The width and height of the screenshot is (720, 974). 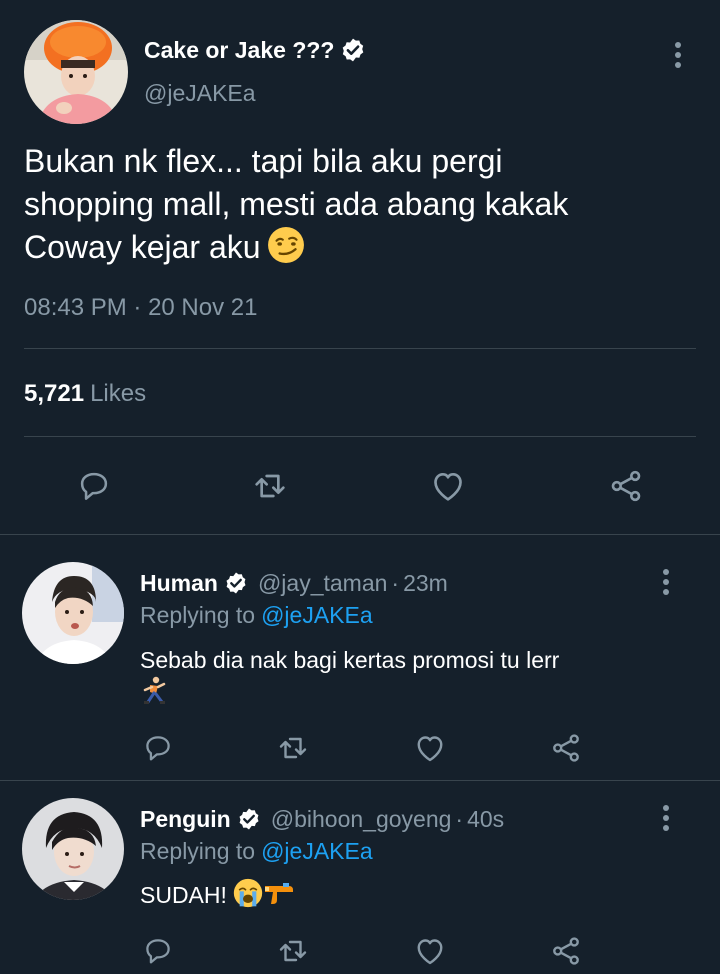 I want to click on main-author-handle: @jeJAKEa, so click(x=200, y=93).